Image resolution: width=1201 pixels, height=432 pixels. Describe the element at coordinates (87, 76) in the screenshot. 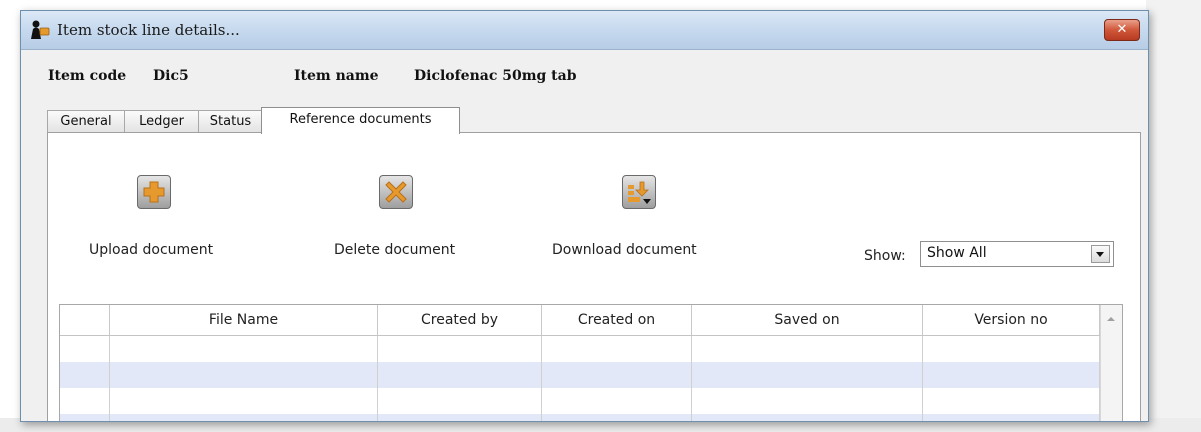

I see `item-code-label: Item code` at that location.